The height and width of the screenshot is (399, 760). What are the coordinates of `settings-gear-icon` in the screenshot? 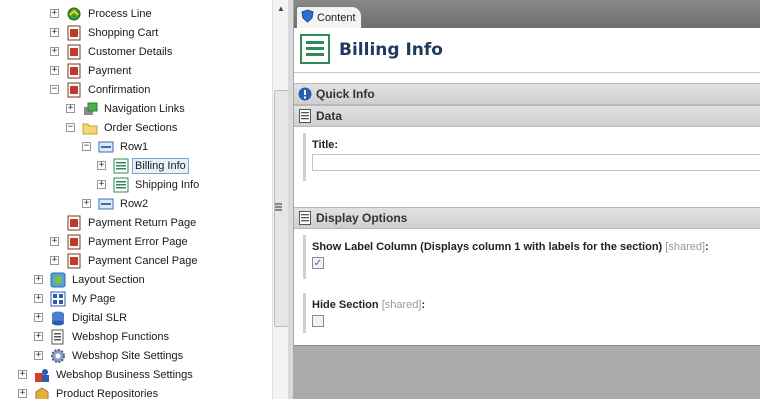 It's located at (58, 356).